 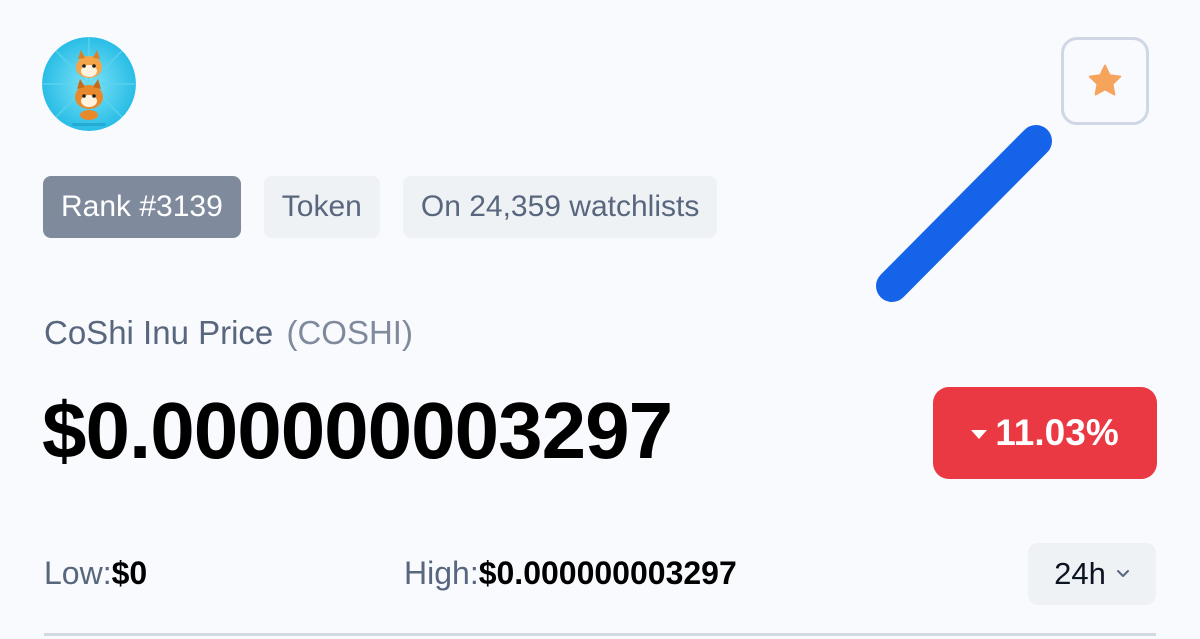 I want to click on divider, so click(x=600, y=634).